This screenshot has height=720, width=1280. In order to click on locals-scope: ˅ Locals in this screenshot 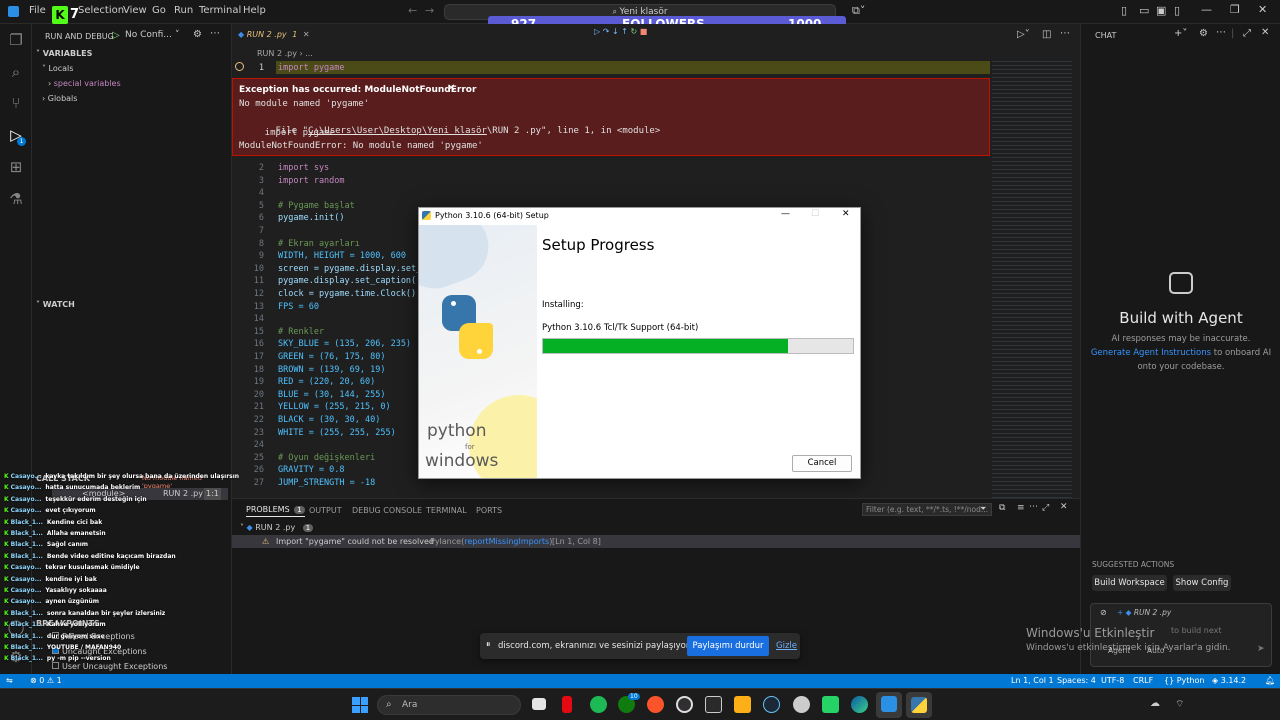, I will do `click(57, 68)`.